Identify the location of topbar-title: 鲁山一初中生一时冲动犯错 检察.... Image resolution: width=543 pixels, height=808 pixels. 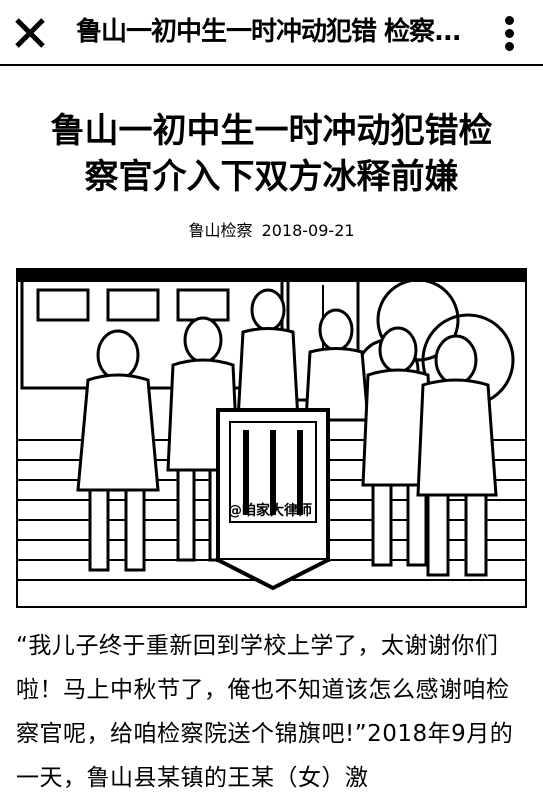
(269, 32).